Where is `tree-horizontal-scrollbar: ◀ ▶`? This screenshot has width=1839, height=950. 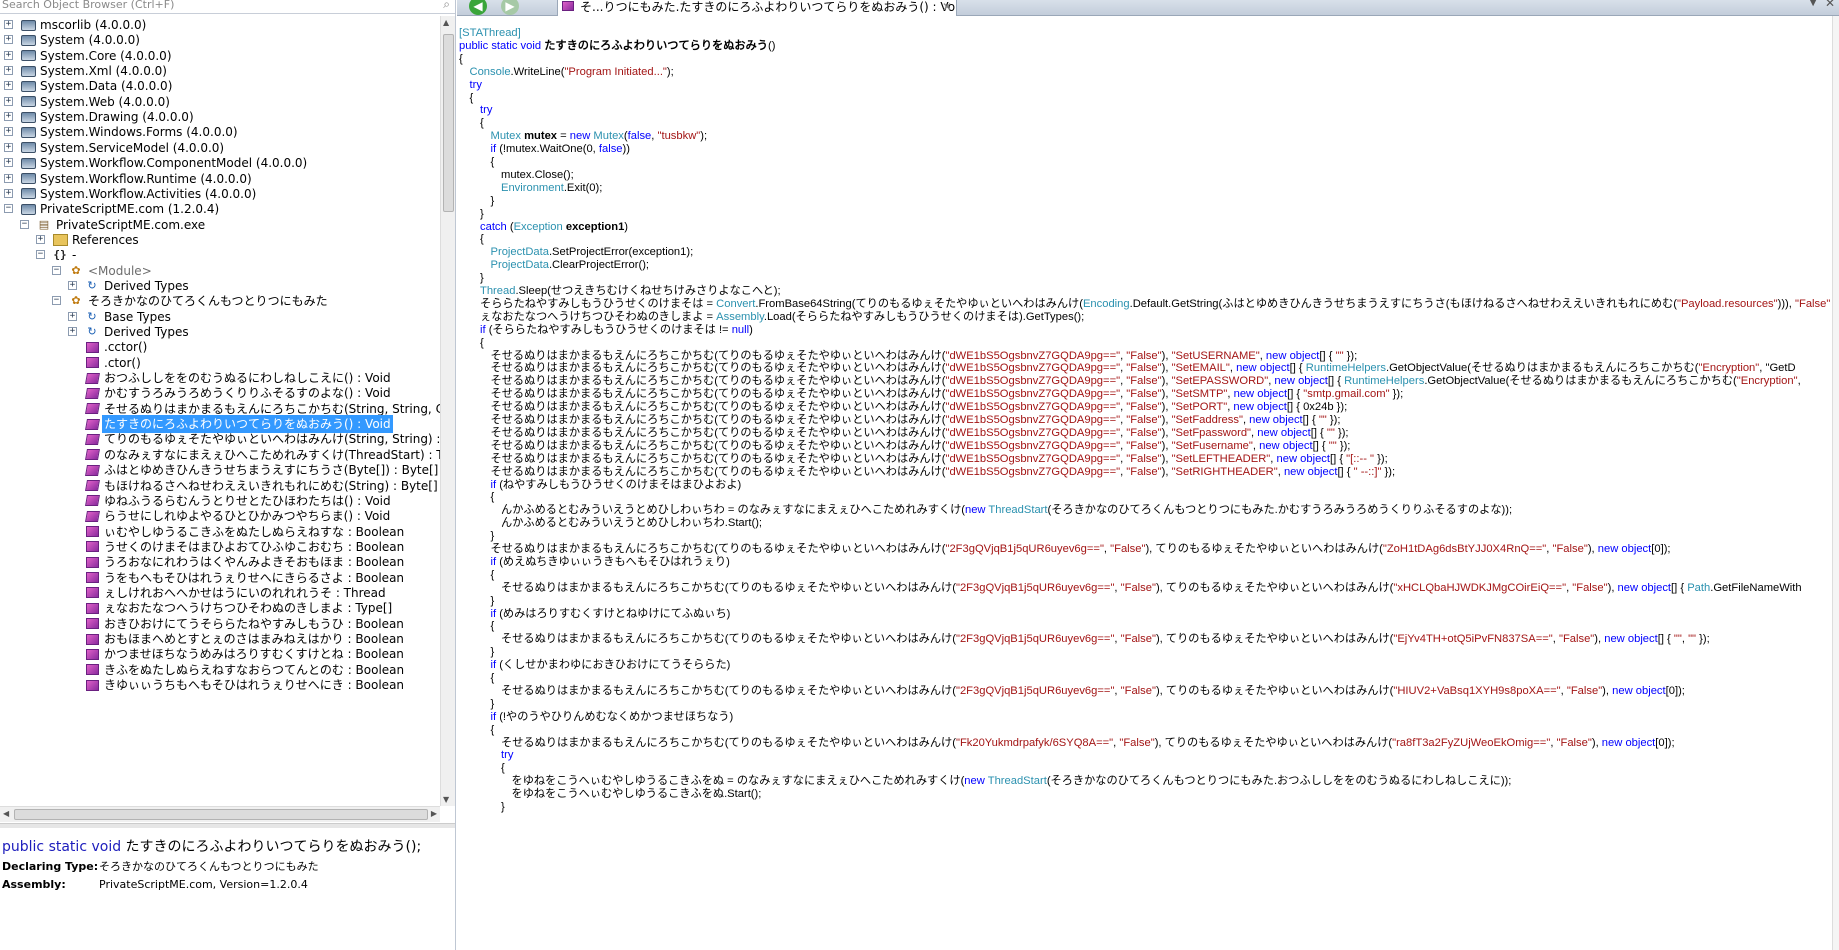
tree-horizontal-scrollbar: ◀ ▶ is located at coordinates (220, 814).